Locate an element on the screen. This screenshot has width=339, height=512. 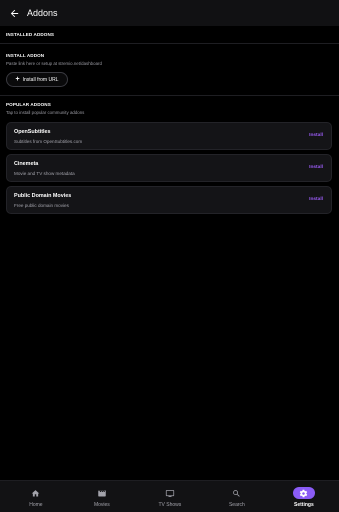
nav-item-settings: Settings is located at coordinates (304, 496).